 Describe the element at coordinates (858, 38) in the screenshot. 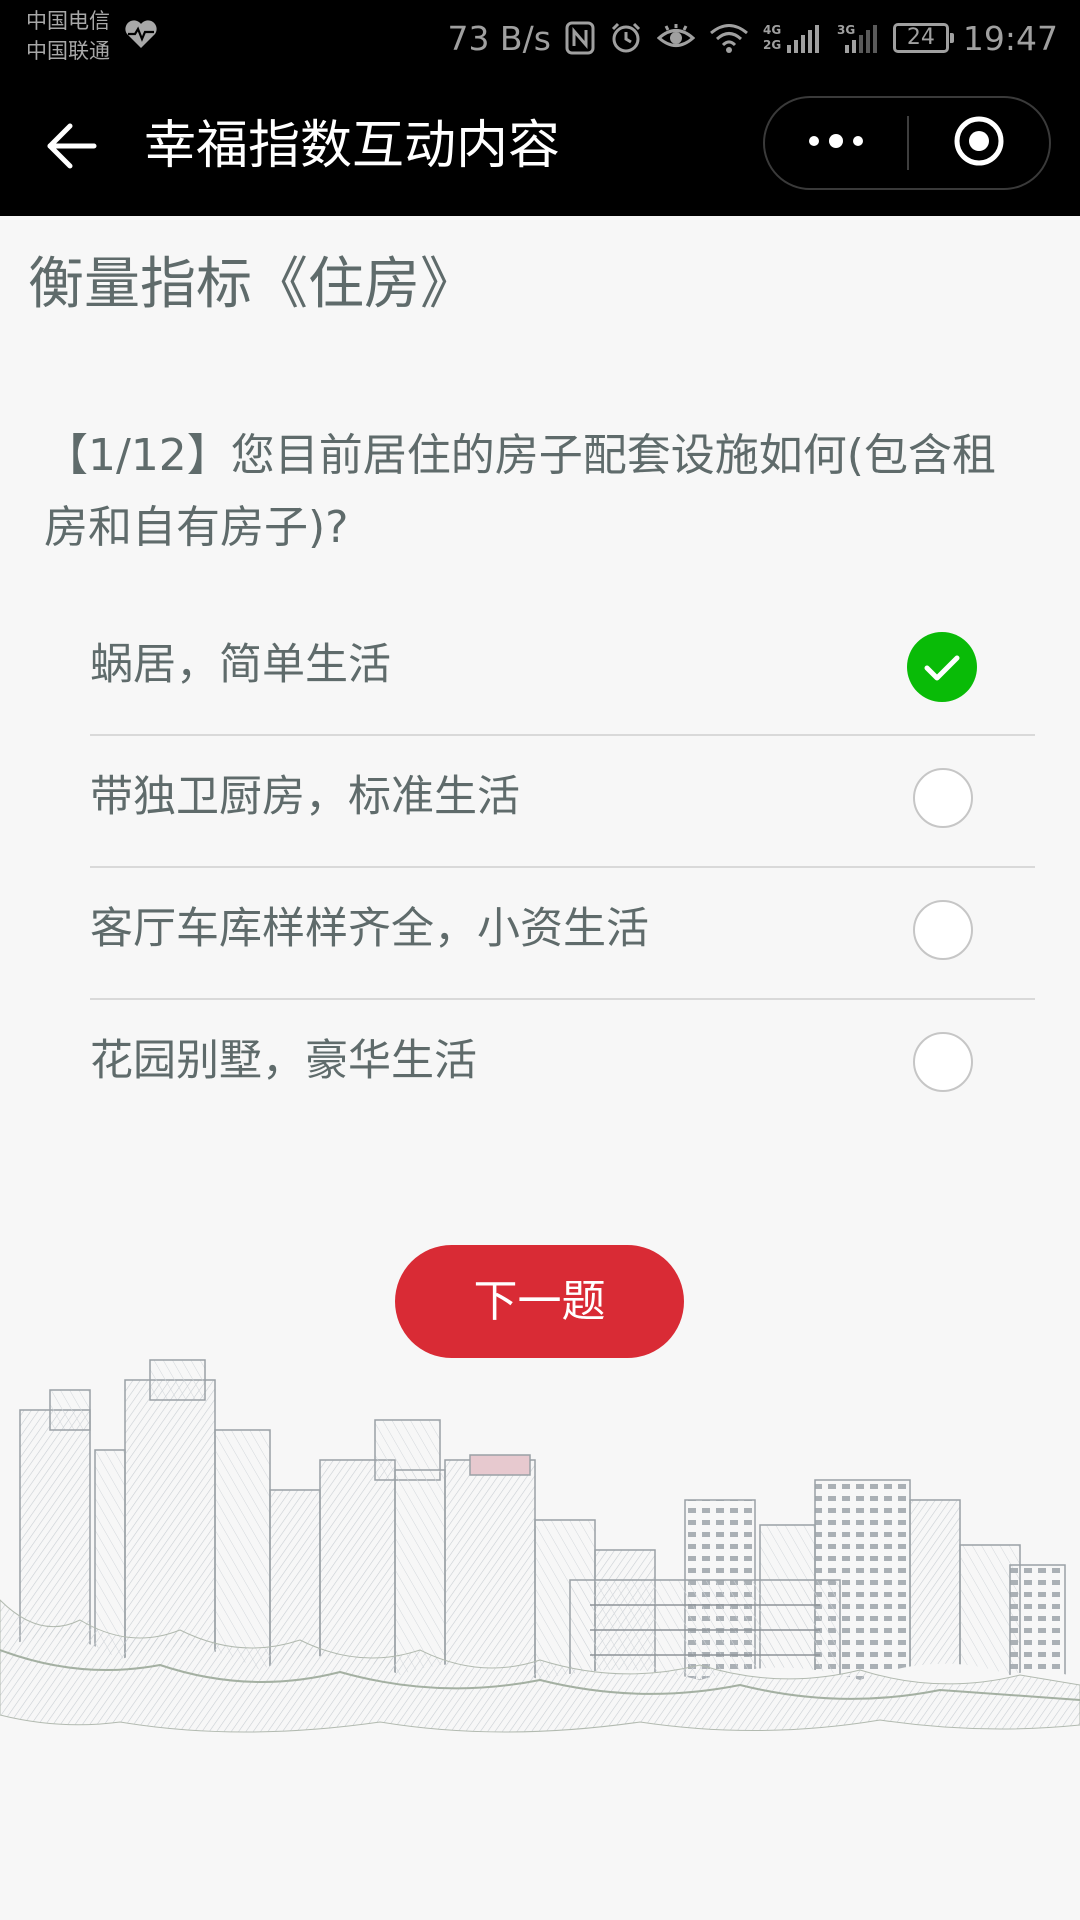

I see `signal-3g-icon: 3G` at that location.